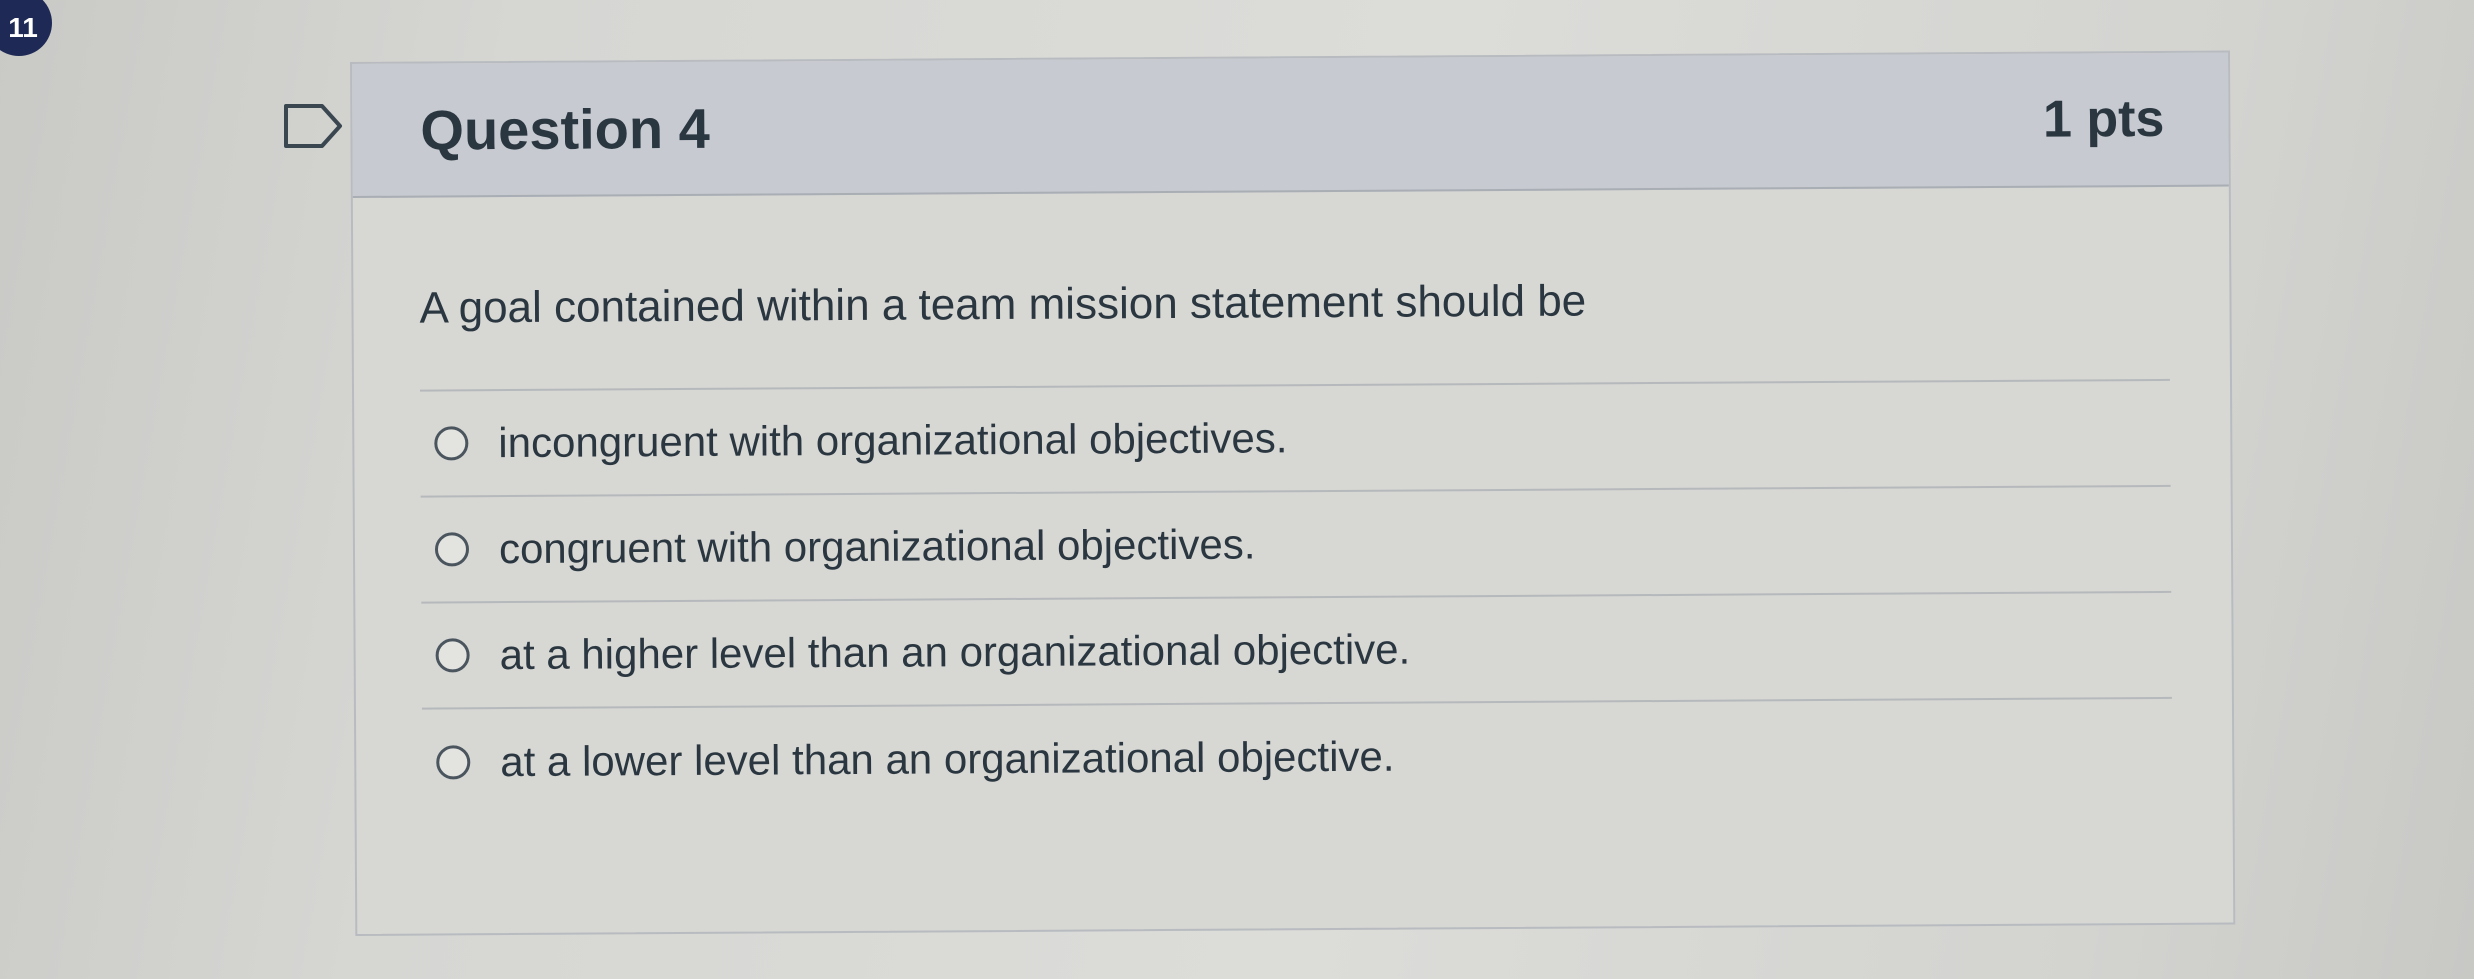  I want to click on question-count-badge: 11, so click(26, 28).